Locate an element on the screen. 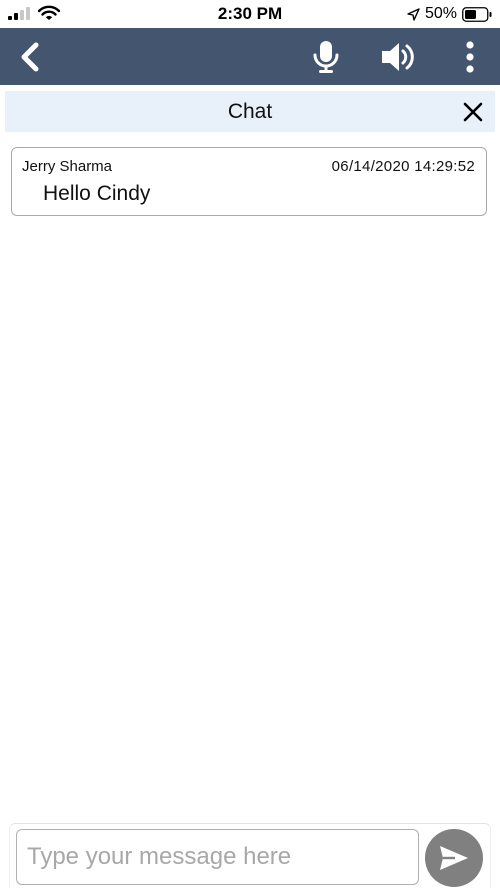  send-button is located at coordinates (454, 858).